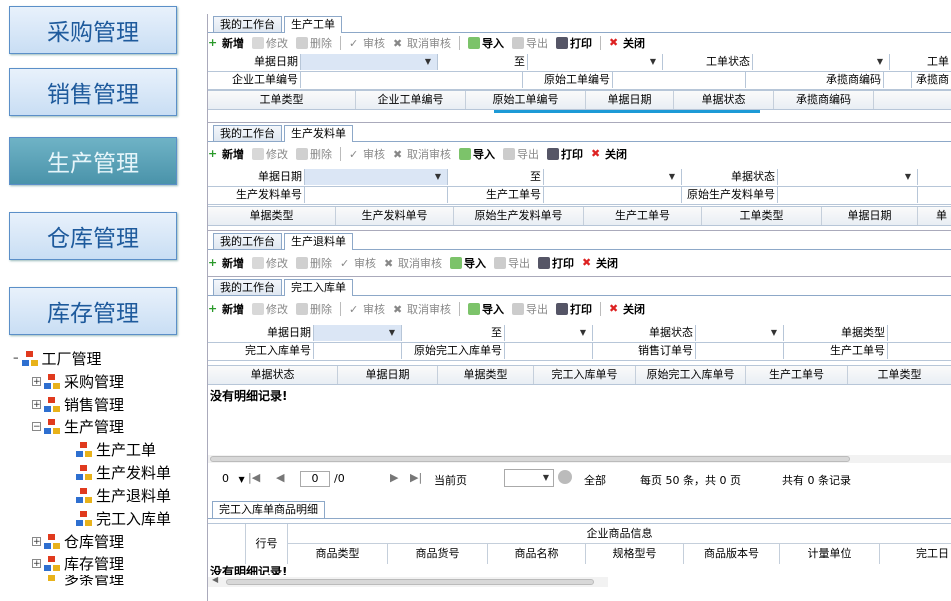 This screenshot has height=601, width=951. Describe the element at coordinates (116, 449) in the screenshot. I see `tree-node-work-order: 生产工单` at that location.